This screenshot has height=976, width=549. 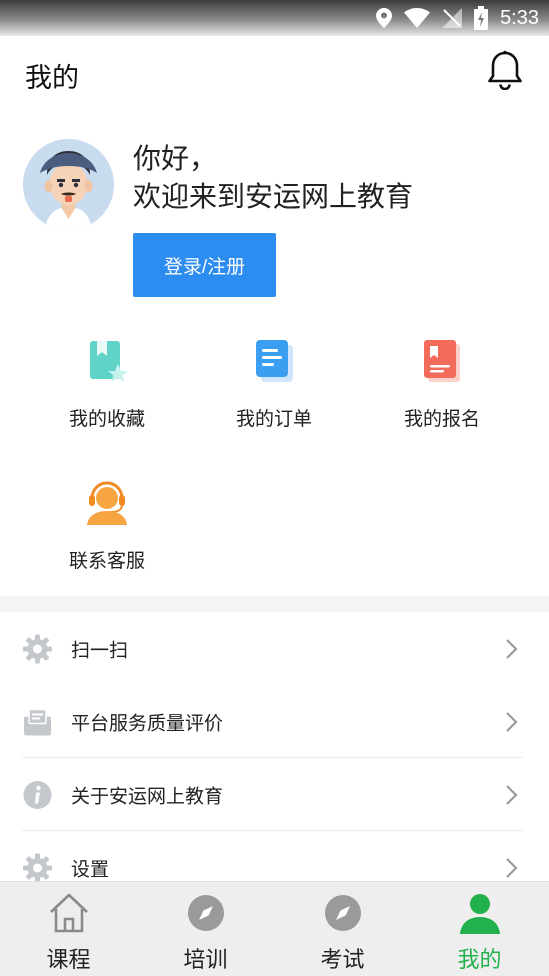 What do you see at coordinates (107, 393) in the screenshot?
I see `my-favorites-item: 我的收藏` at bounding box center [107, 393].